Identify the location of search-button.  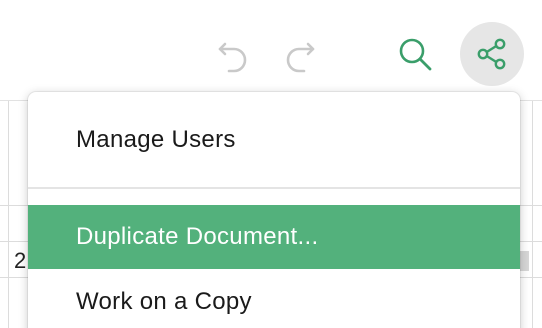
(415, 54).